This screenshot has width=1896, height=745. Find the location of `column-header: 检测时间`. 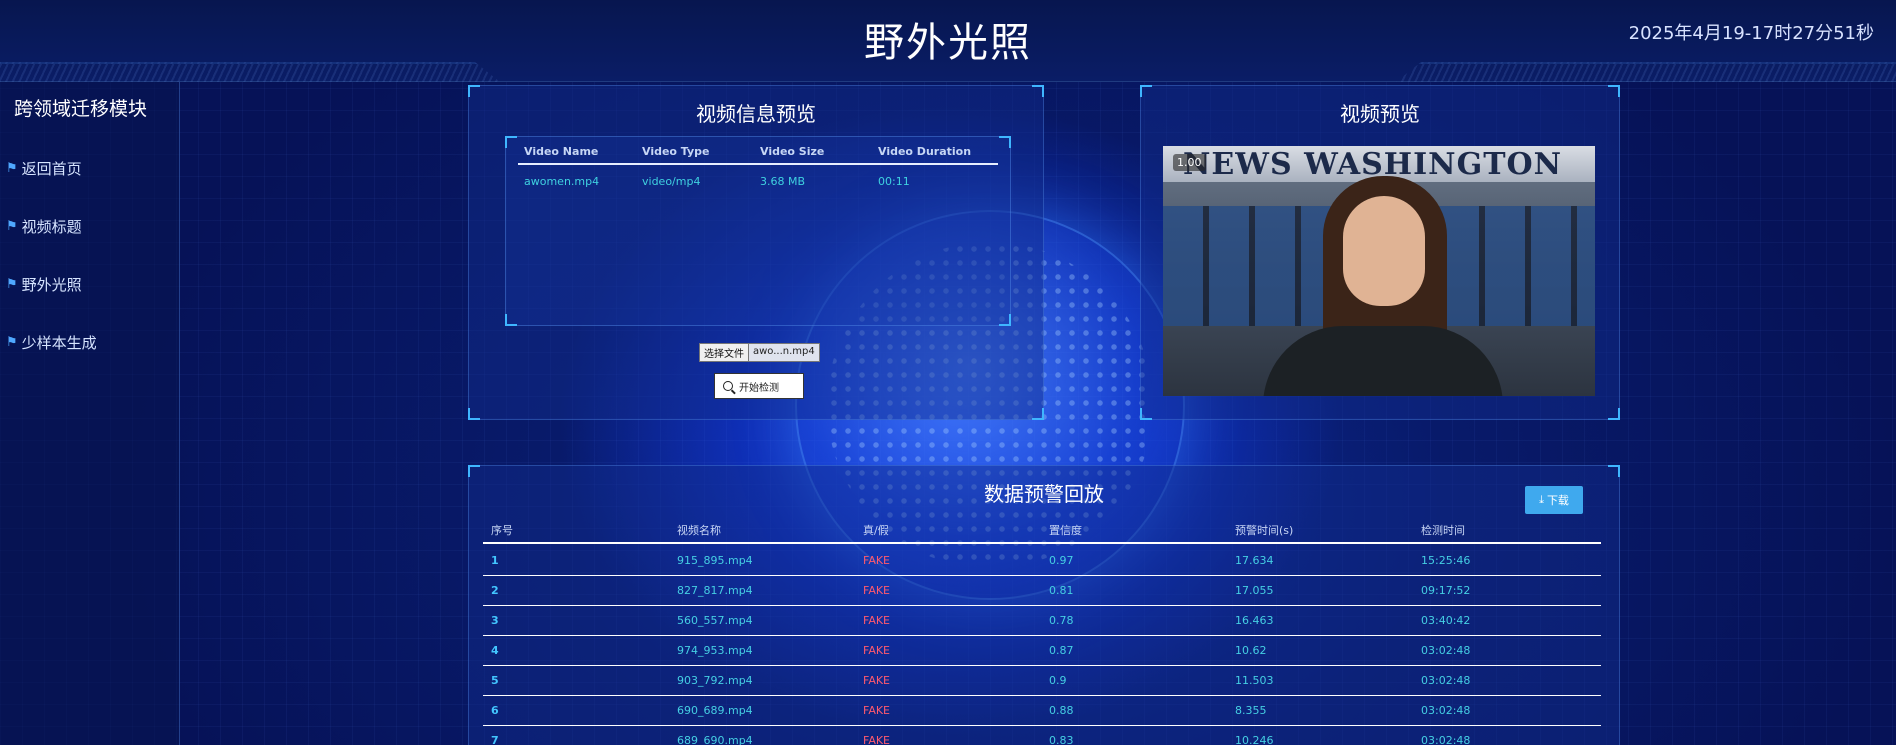

column-header: 检测时间 is located at coordinates (1443, 530).